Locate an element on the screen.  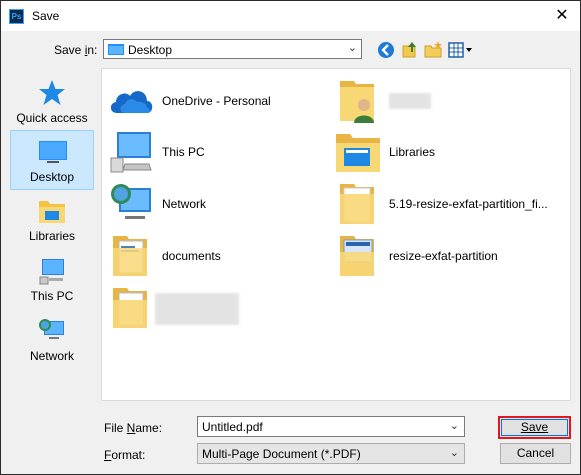
onedrive-icon is located at coordinates (131, 102).